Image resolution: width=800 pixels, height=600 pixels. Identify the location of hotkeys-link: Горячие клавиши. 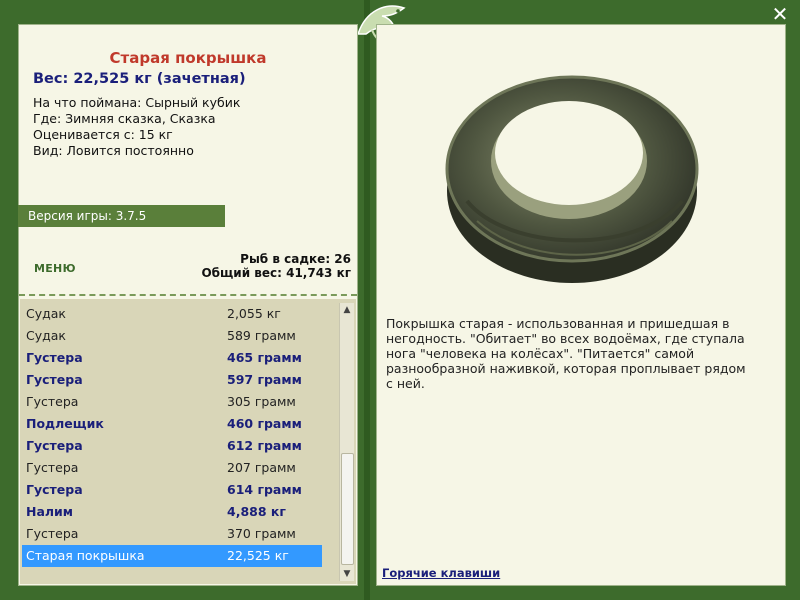
(441, 573).